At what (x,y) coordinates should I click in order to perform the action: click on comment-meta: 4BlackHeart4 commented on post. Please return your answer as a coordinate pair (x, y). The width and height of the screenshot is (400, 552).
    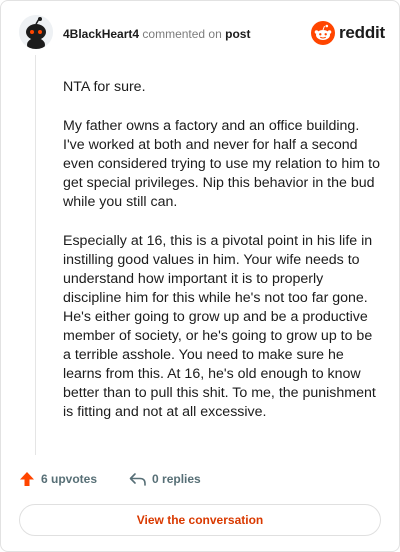
    Looking at the image, I should click on (156, 34).